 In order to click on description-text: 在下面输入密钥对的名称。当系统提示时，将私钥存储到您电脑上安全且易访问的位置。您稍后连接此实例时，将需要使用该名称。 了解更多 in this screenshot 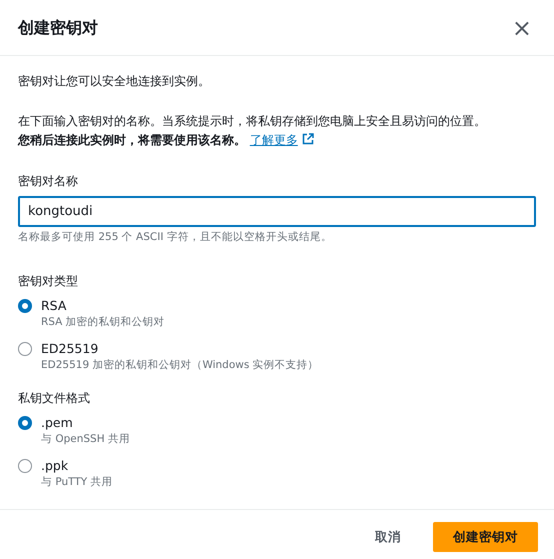, I will do `click(252, 131)`.